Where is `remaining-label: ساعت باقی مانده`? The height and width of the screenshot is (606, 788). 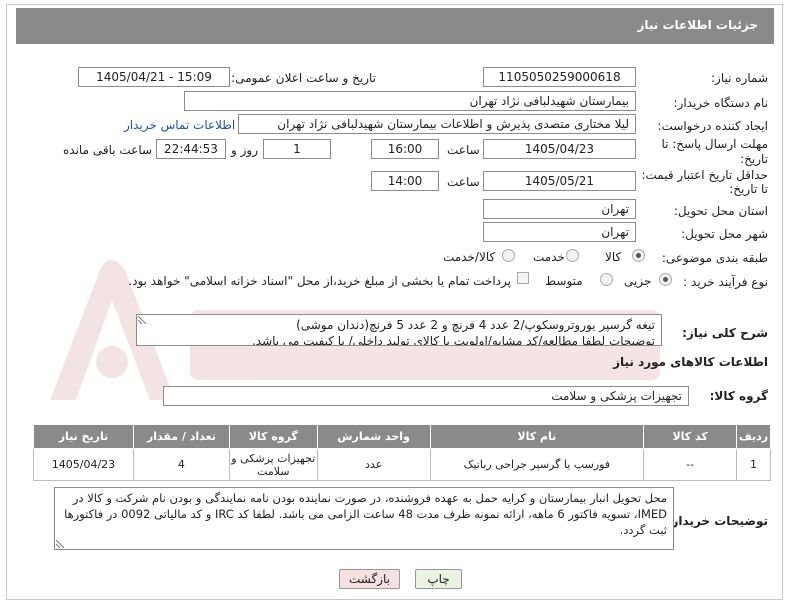 remaining-label: ساعت باقی مانده is located at coordinates (108, 150).